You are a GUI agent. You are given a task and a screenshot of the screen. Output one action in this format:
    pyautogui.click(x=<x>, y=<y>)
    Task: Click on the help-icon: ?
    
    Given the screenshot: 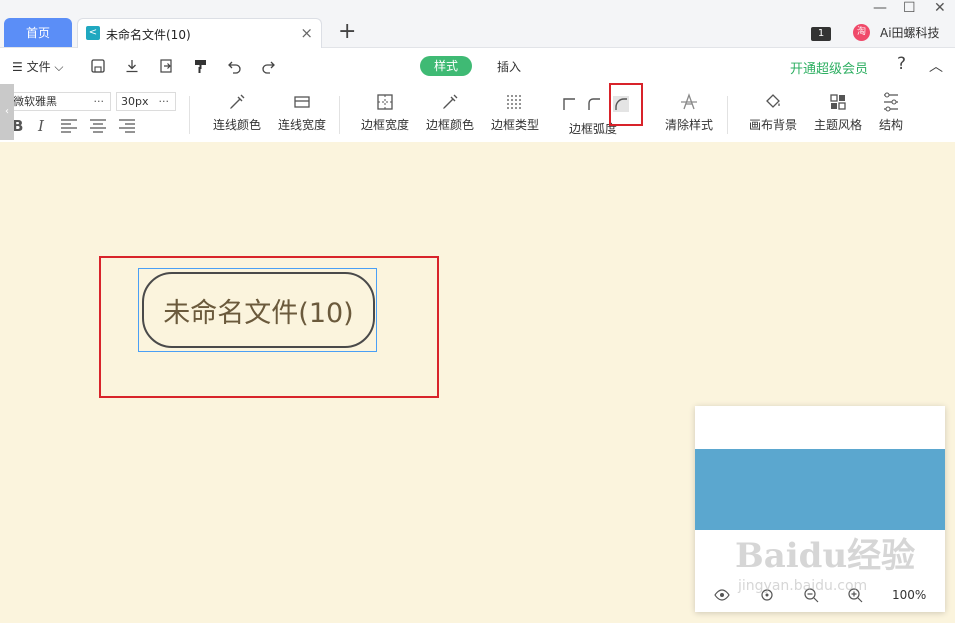 What is the action you would take?
    pyautogui.click(x=901, y=64)
    